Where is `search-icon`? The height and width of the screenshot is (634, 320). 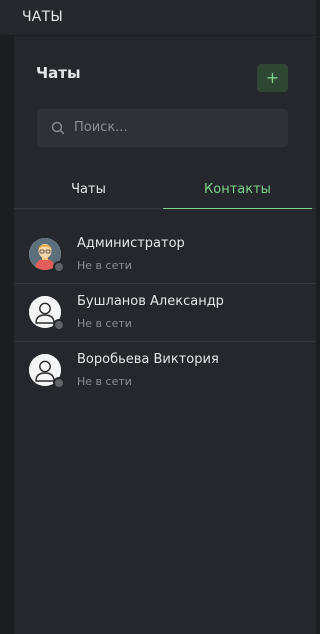
search-icon is located at coordinates (58, 128).